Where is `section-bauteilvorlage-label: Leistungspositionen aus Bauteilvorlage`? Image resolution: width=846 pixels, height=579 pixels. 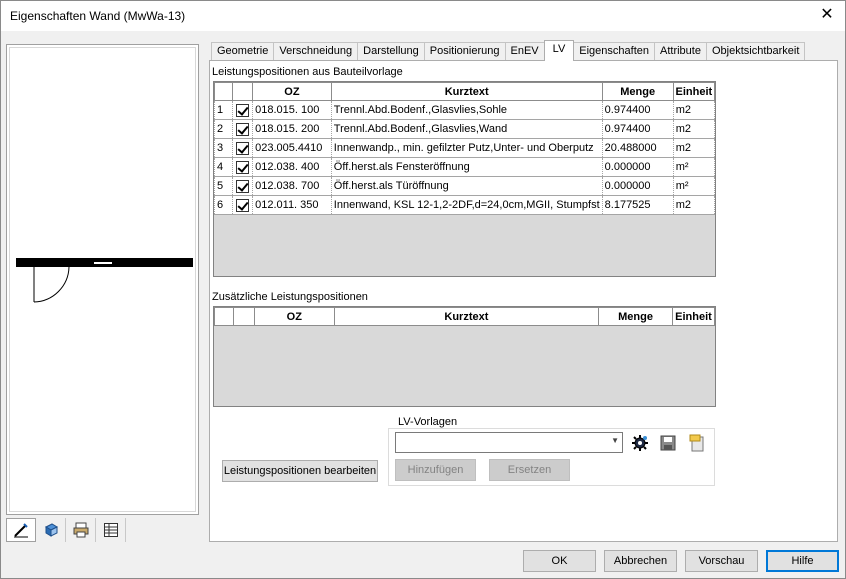 section-bauteilvorlage-label: Leistungspositionen aus Bauteilvorlage is located at coordinates (307, 72).